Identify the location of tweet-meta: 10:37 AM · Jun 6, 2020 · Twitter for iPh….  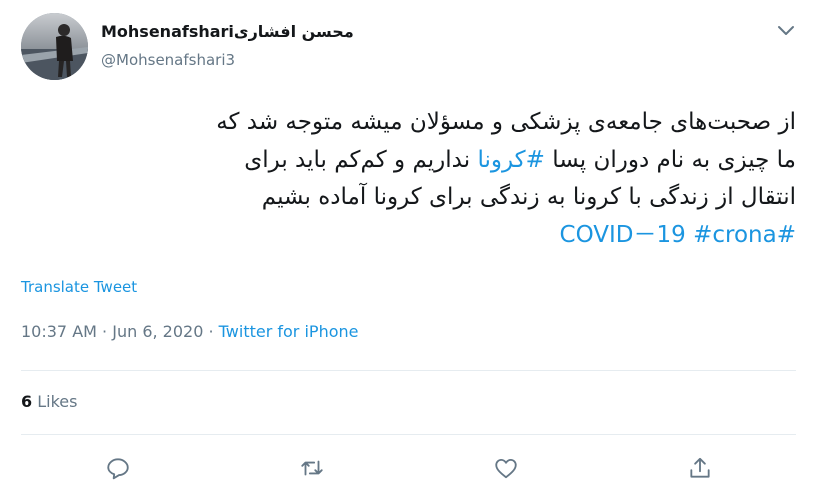
(189, 331).